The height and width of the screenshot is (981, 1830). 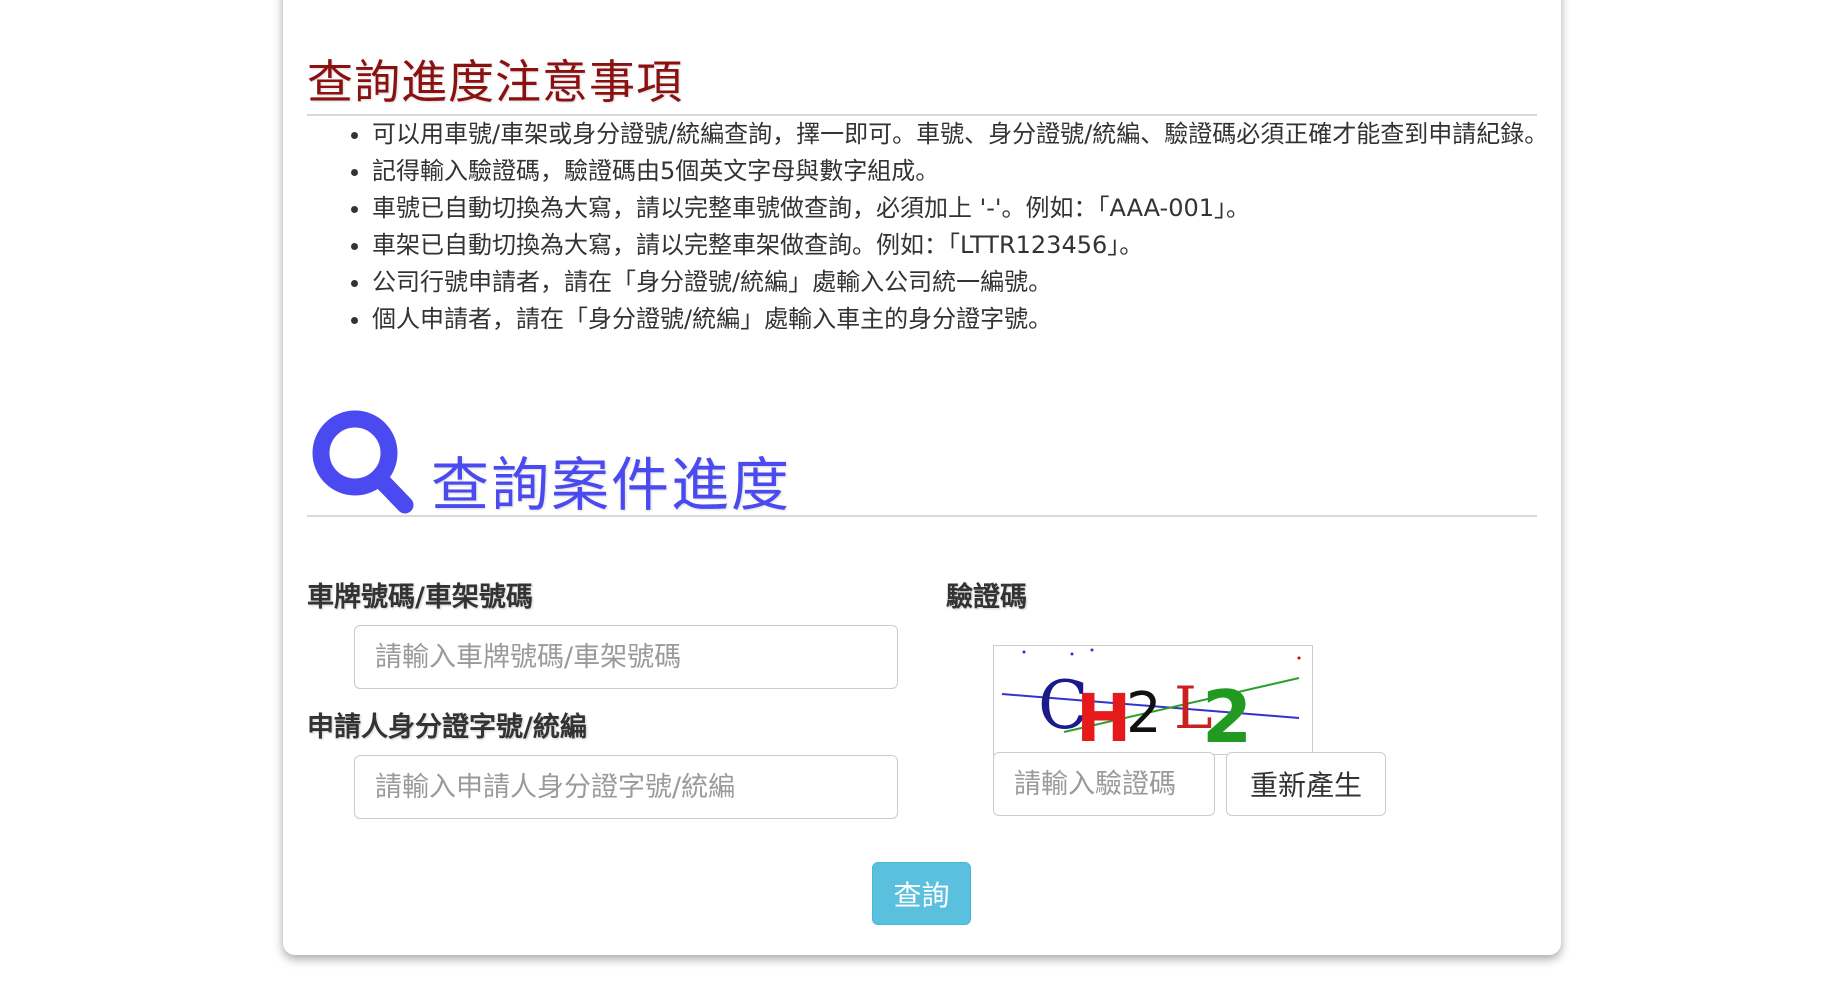 I want to click on notice-item: 公司行號申請者，請在「身分證號/統編」處輸入公司統一編號。, so click(x=967, y=282).